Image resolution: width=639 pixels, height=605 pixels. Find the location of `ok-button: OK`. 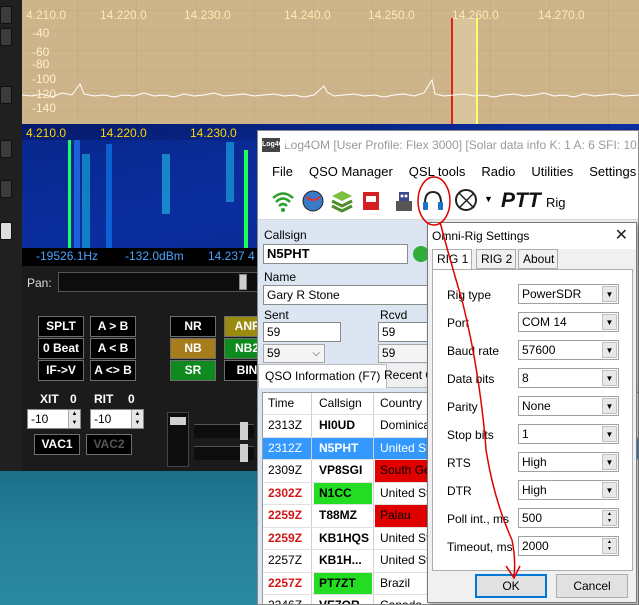

ok-button: OK is located at coordinates (511, 586).